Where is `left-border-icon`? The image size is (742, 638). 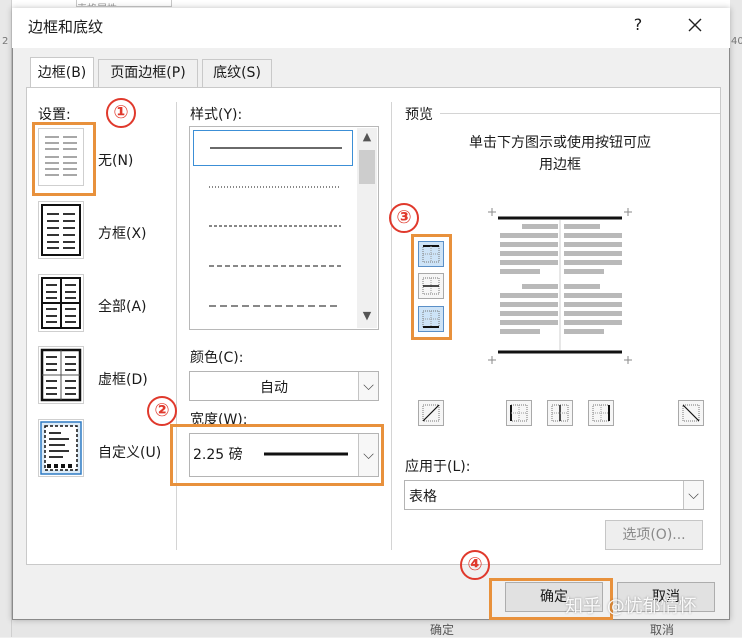
left-border-icon is located at coordinates (519, 413).